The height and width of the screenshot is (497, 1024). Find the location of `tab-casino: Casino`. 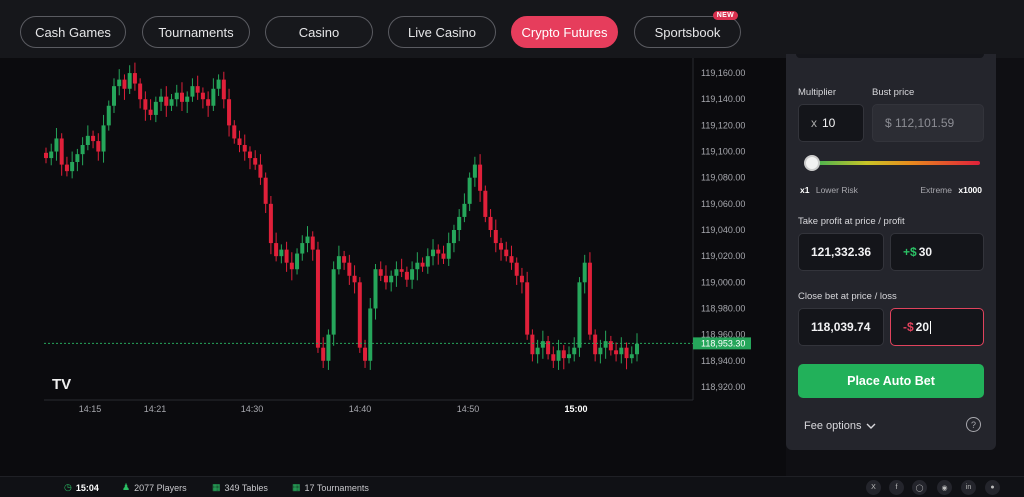

tab-casino: Casino is located at coordinates (319, 32).